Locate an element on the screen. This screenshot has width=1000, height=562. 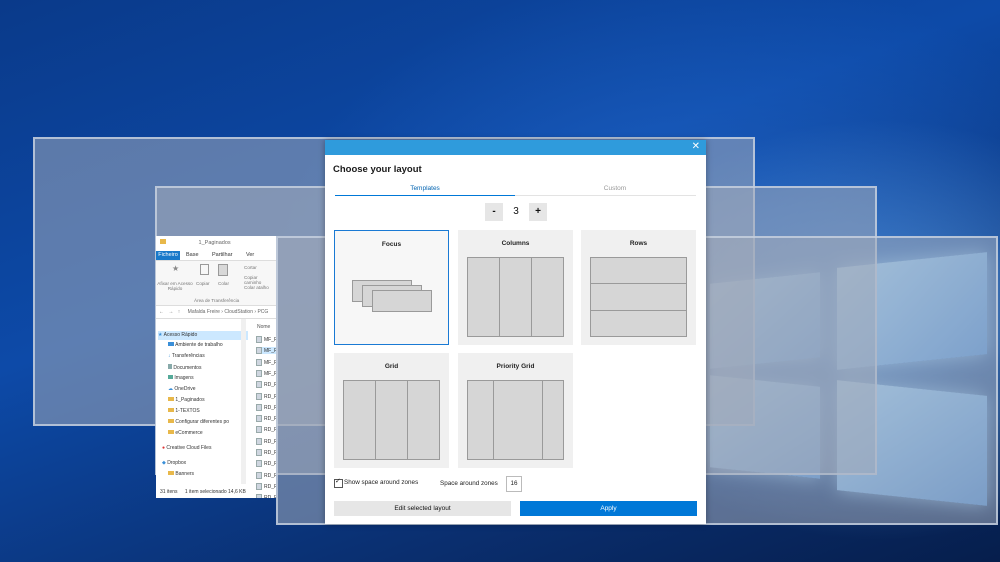
file-name: MF_PCG 287_ON_Colu is located at coordinates (270, 373).